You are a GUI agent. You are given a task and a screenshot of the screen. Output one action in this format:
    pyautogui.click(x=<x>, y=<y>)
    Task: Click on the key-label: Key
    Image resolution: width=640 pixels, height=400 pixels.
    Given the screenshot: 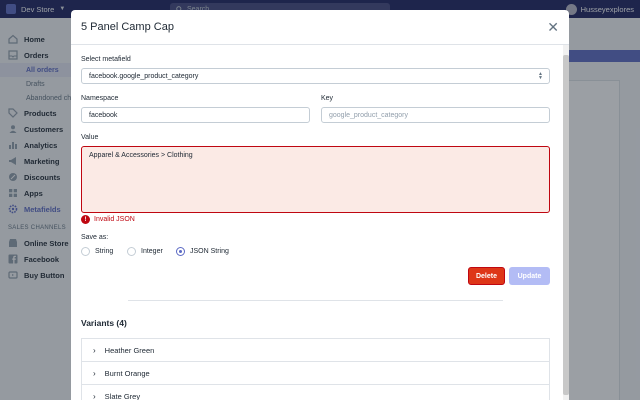 What is the action you would take?
    pyautogui.click(x=327, y=98)
    